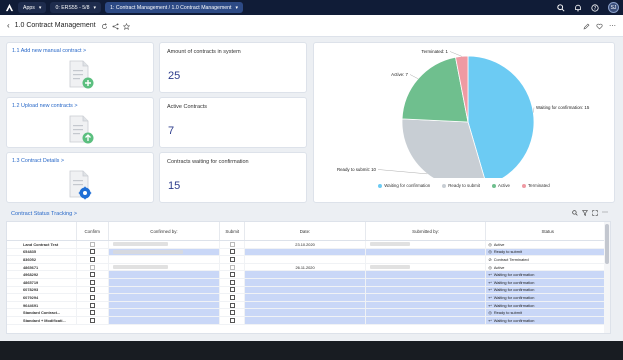 The height and width of the screenshot is (360, 623). Describe the element at coordinates (42, 305) in the screenshot. I see `contract-name: 9644691` at that location.